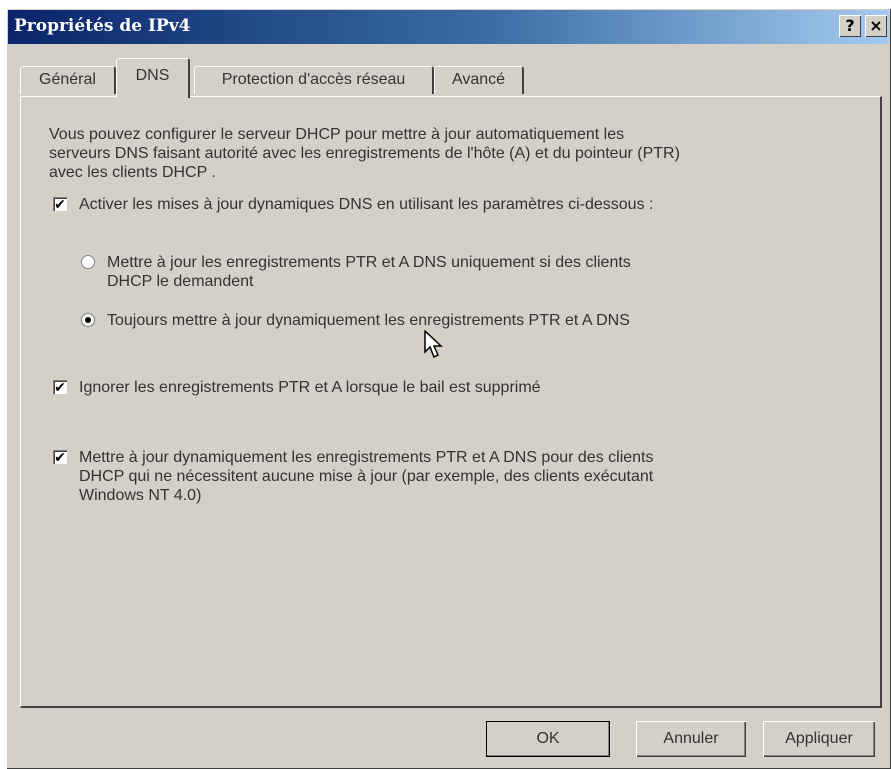 This screenshot has height=769, width=891. What do you see at coordinates (88, 262) in the screenshot?
I see `radio-update-on-request` at bounding box center [88, 262].